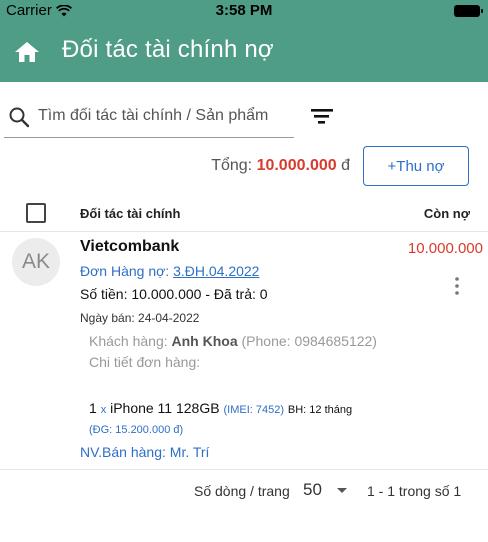 This screenshot has width=488, height=542. Describe the element at coordinates (446, 213) in the screenshot. I see `column-header-remaining: Còn nợ` at that location.